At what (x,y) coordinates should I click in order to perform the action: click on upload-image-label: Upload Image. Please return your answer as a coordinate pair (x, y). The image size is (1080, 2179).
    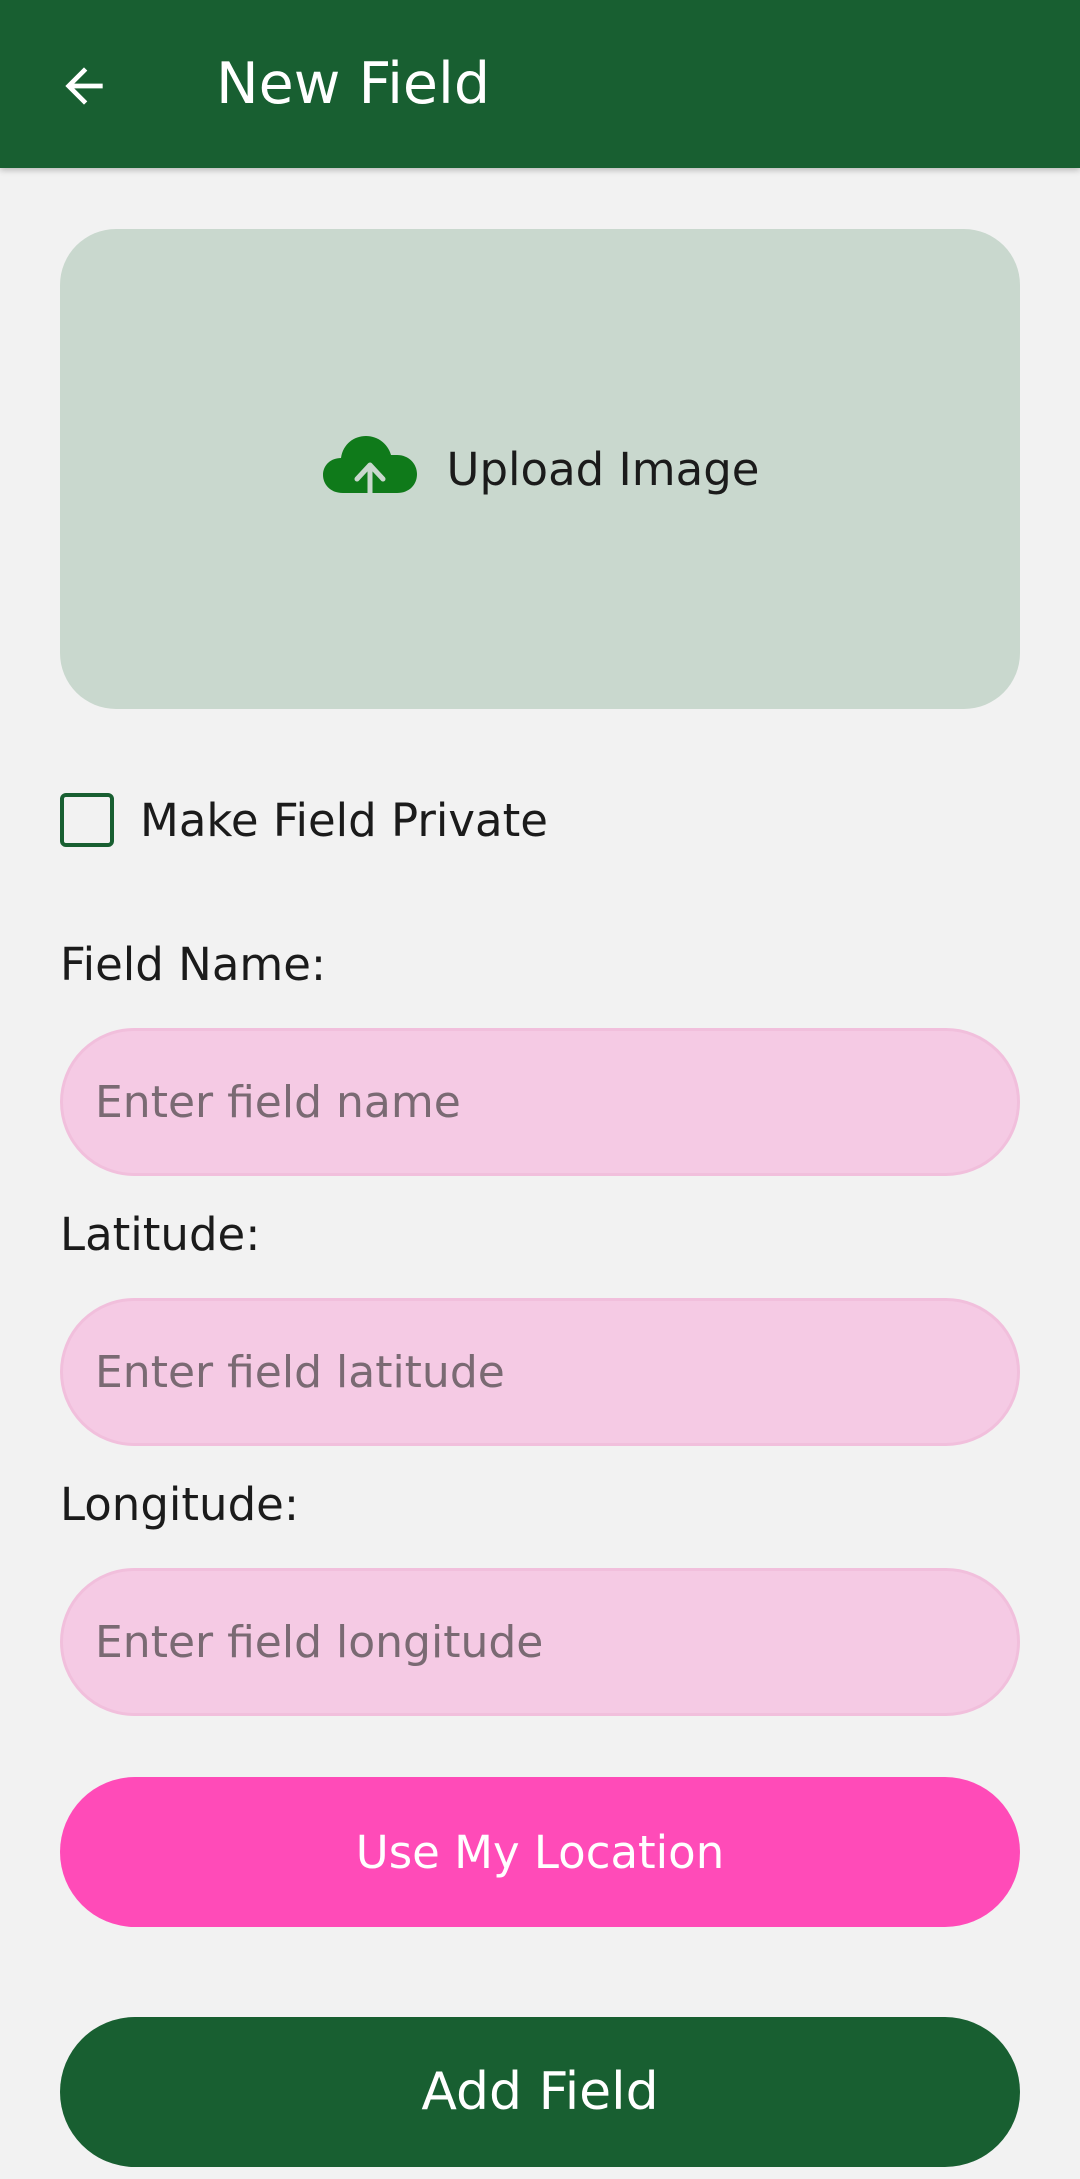
    Looking at the image, I should click on (603, 469).